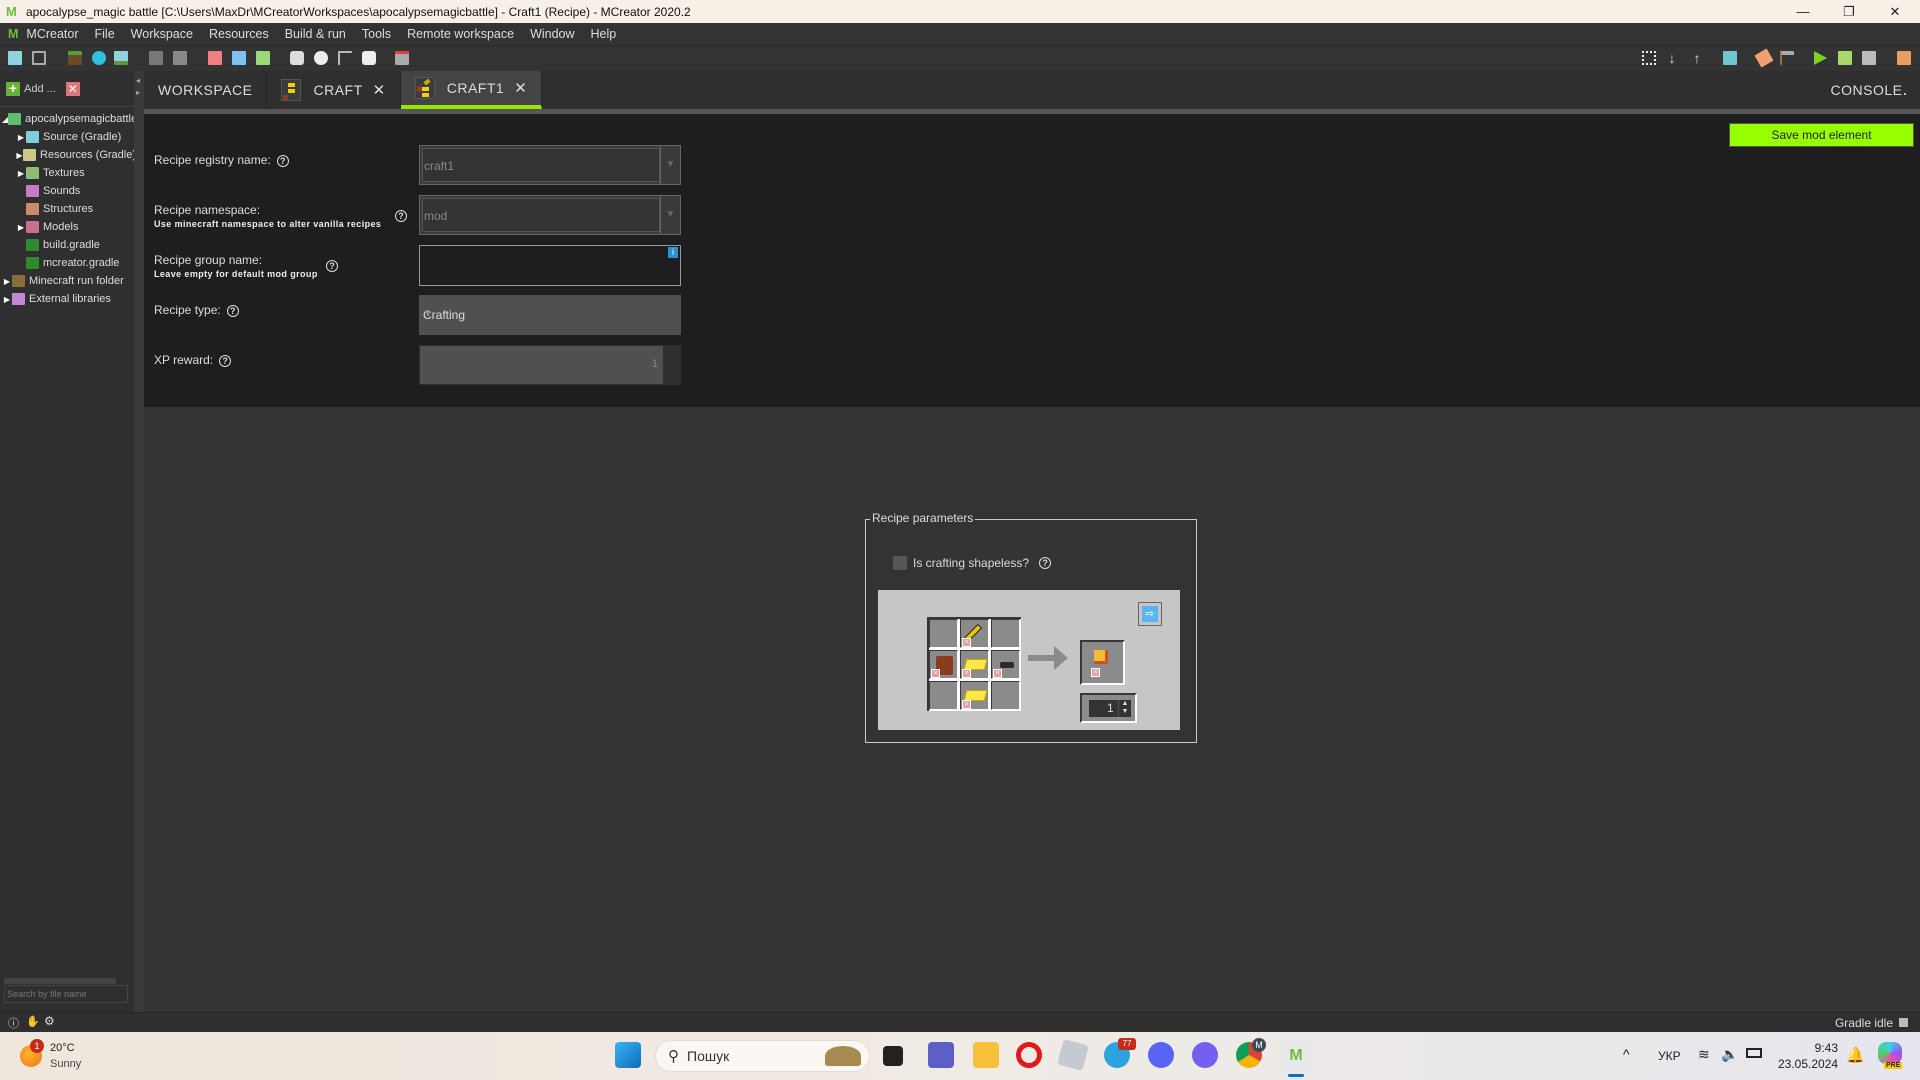 The image size is (1920, 1080). I want to click on run-server-icon, so click(1845, 58).